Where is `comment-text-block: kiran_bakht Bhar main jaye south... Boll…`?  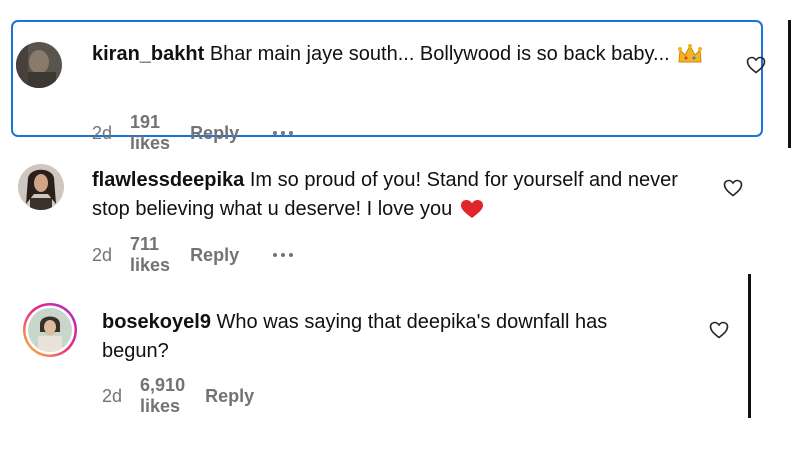
comment-text-block: kiran_bakht Bhar main jaye south... Boll… is located at coordinates (402, 56).